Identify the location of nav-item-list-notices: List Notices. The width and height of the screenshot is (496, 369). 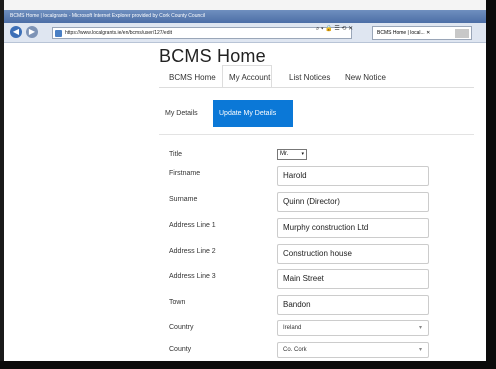
(309, 77).